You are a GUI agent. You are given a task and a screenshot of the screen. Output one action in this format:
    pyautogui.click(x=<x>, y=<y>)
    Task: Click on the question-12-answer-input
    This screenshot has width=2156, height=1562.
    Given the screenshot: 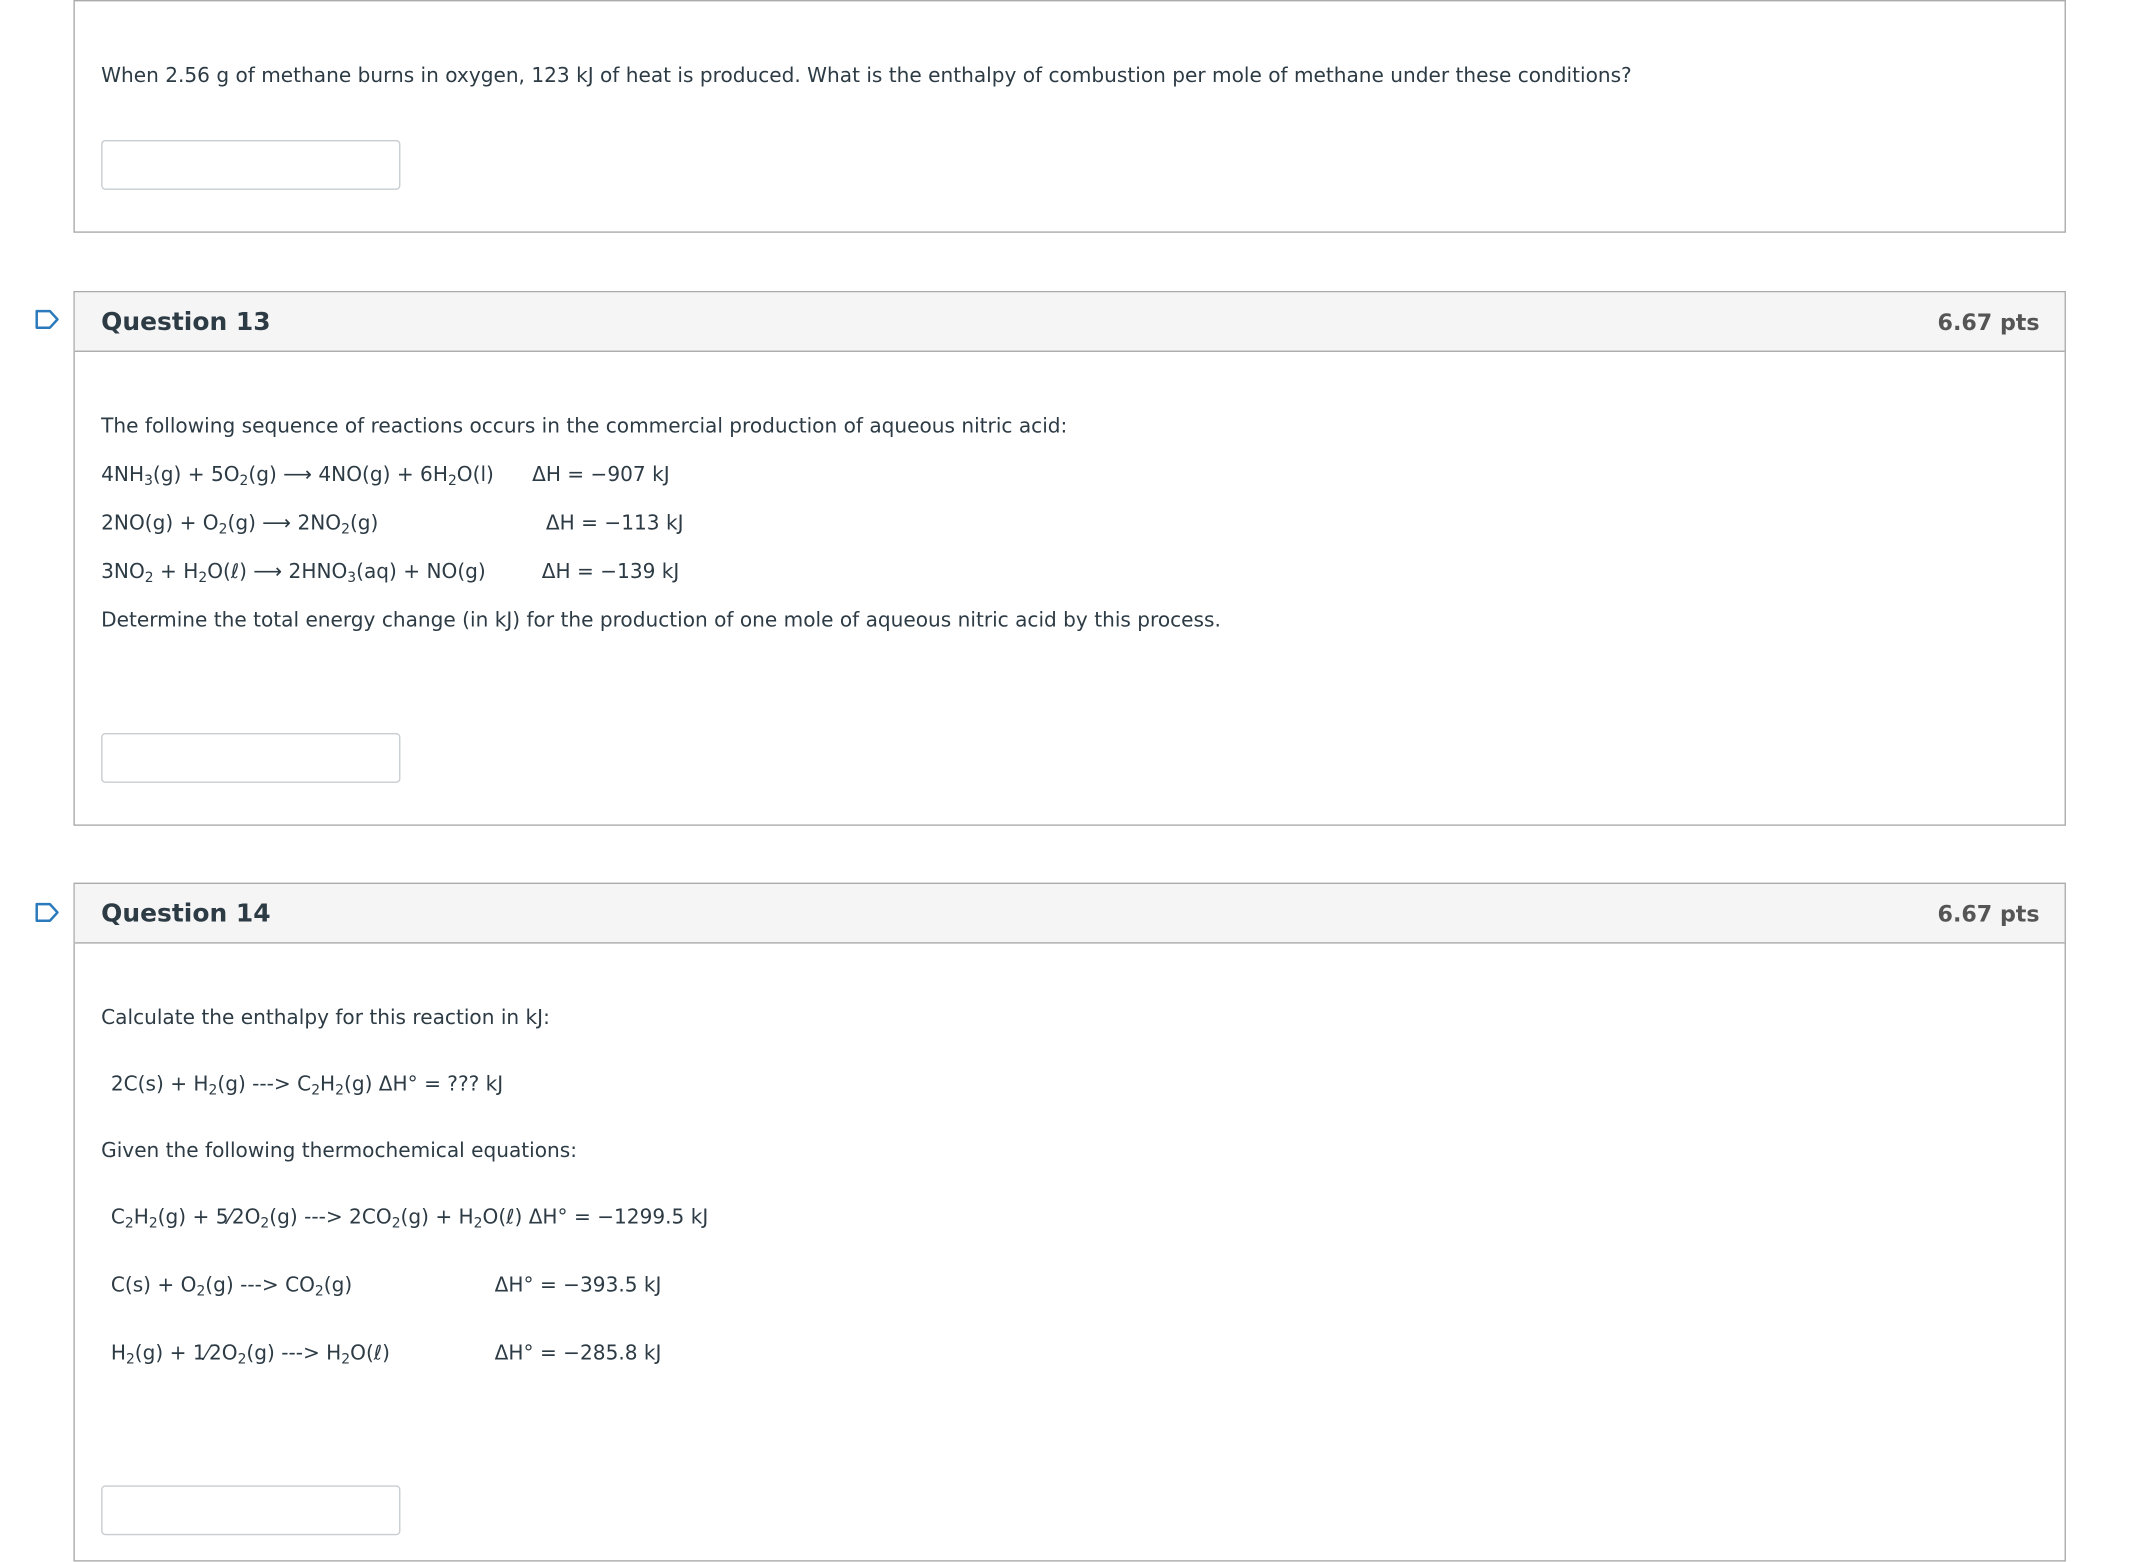 What is the action you would take?
    pyautogui.click(x=251, y=164)
    